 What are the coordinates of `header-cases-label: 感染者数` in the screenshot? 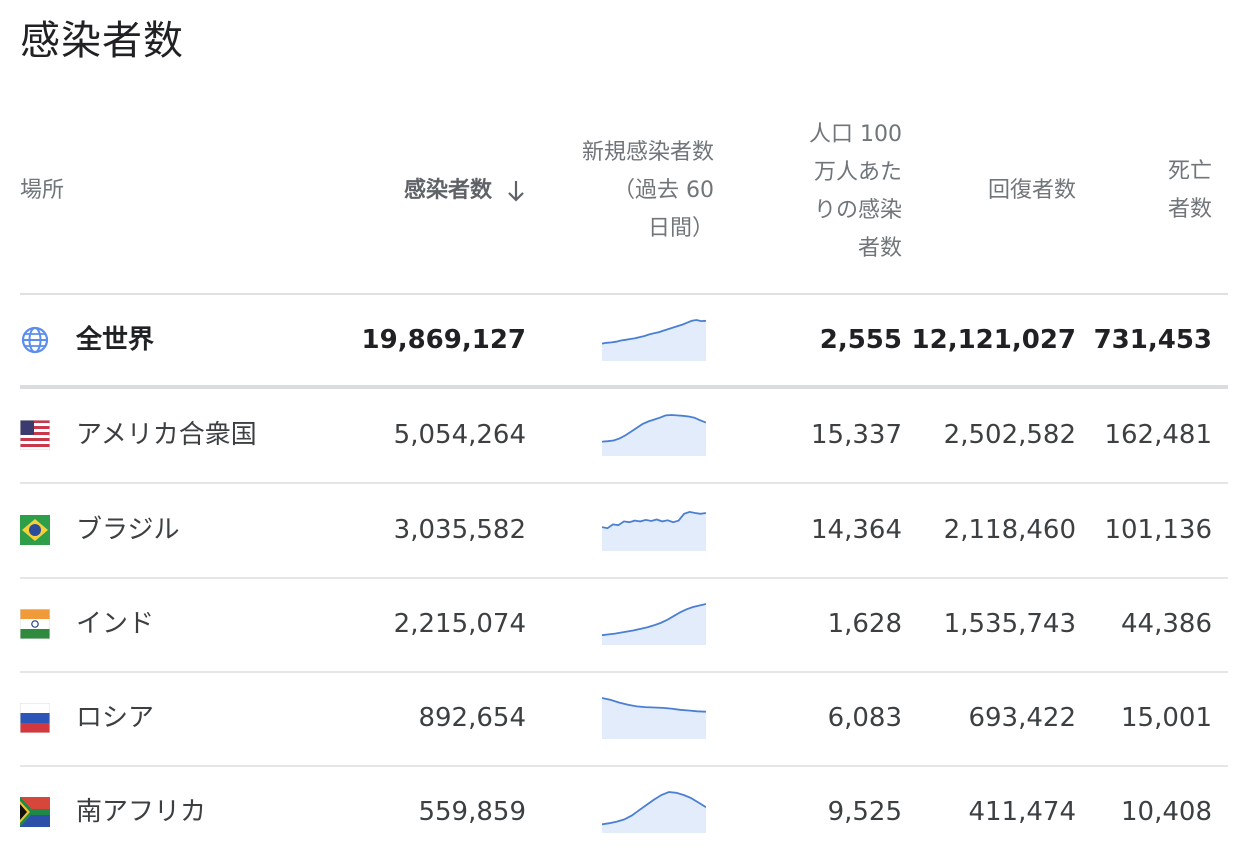 It's located at (447, 190).